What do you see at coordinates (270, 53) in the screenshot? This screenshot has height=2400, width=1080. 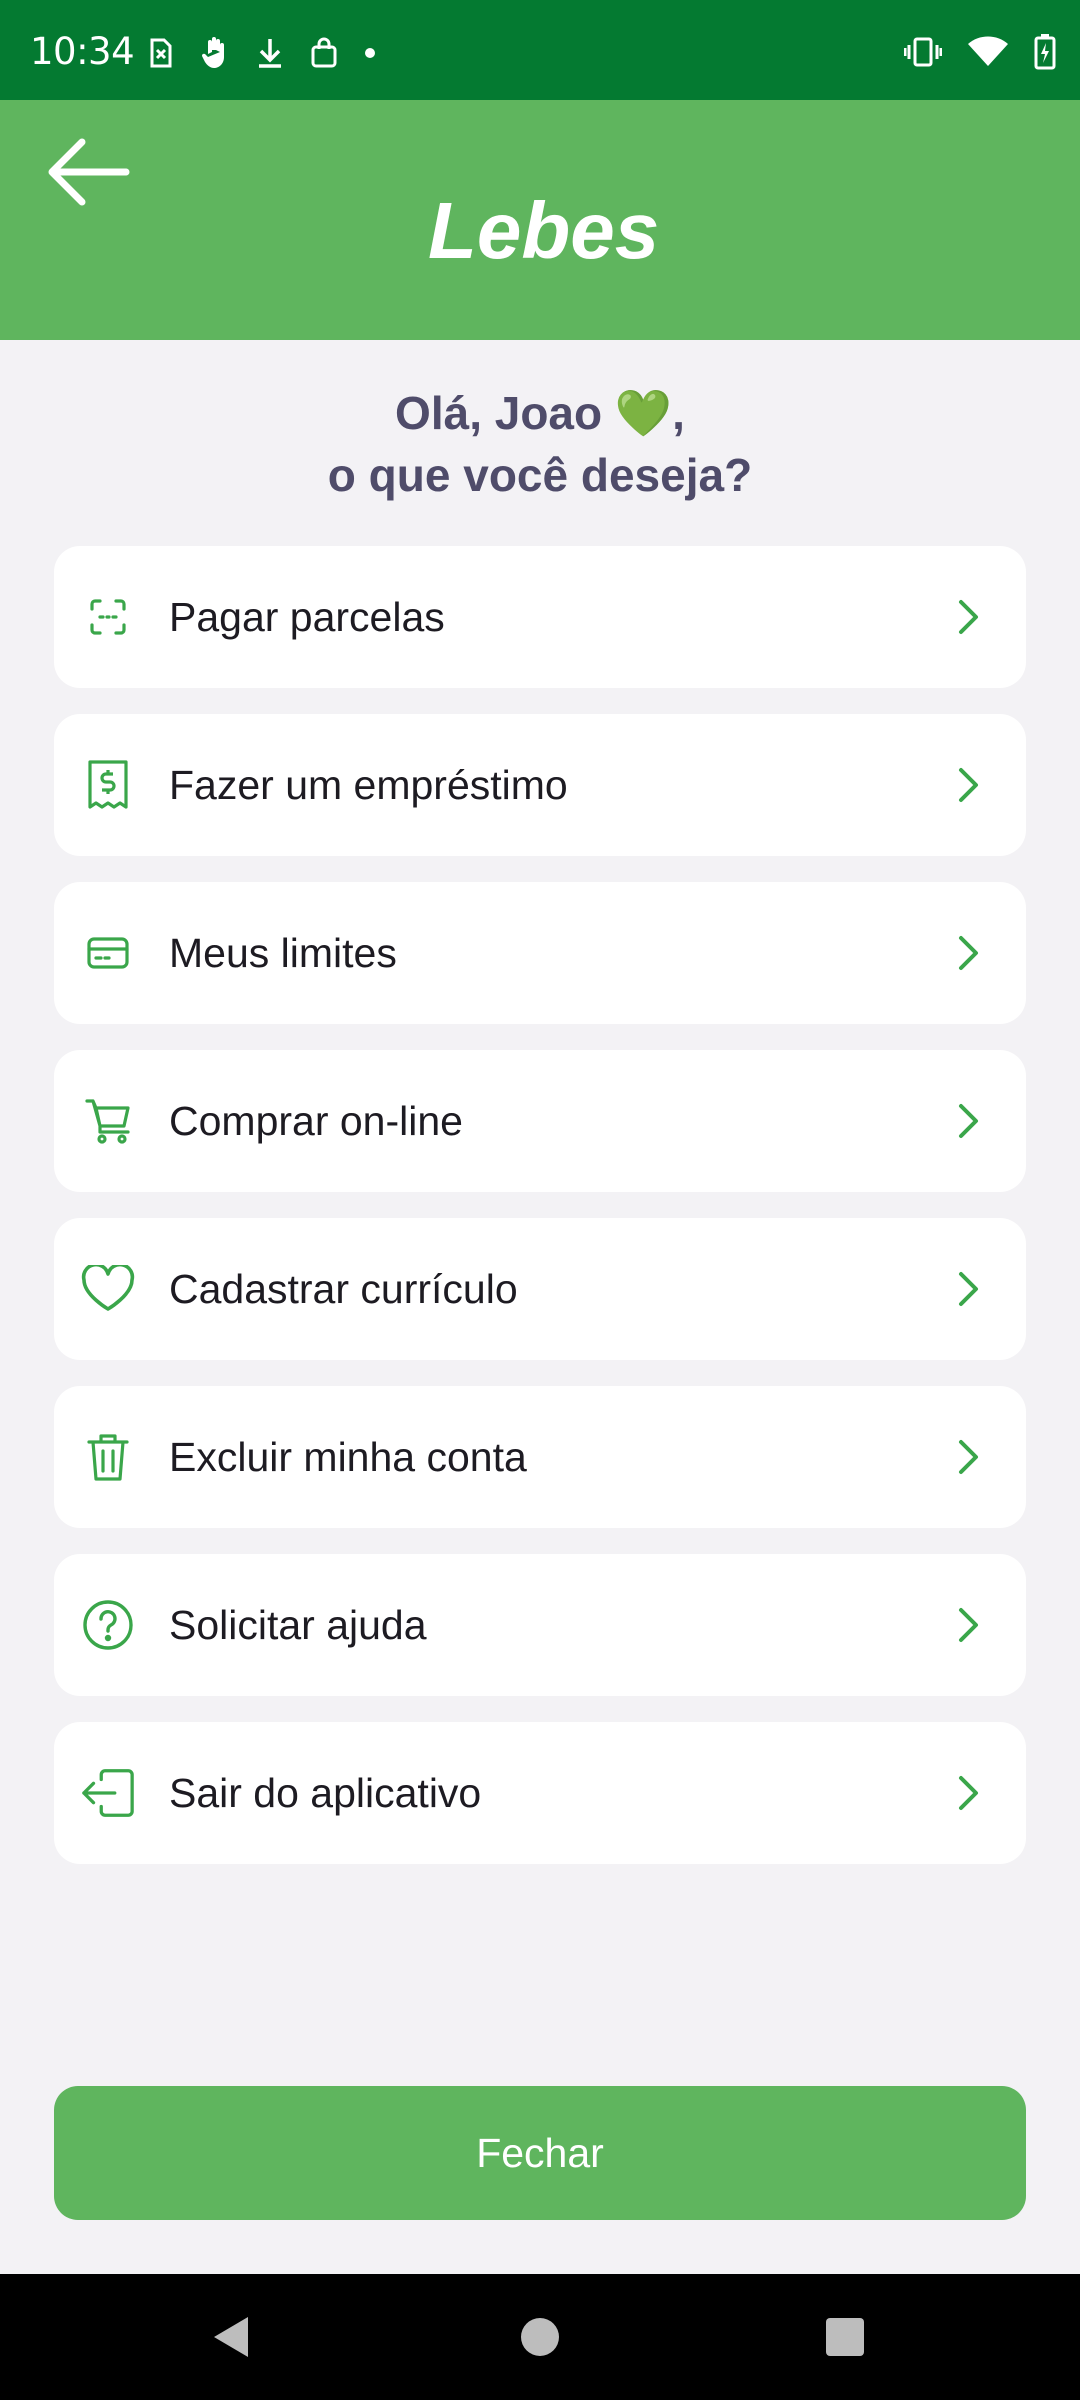 I see `download-icon` at bounding box center [270, 53].